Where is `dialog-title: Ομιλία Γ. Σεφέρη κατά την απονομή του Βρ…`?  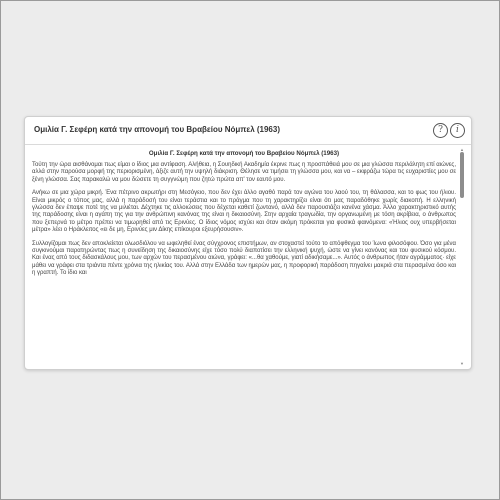
dialog-title: Ομιλία Γ. Σεφέρη κατά την απονομή του Βρ… is located at coordinates (157, 129).